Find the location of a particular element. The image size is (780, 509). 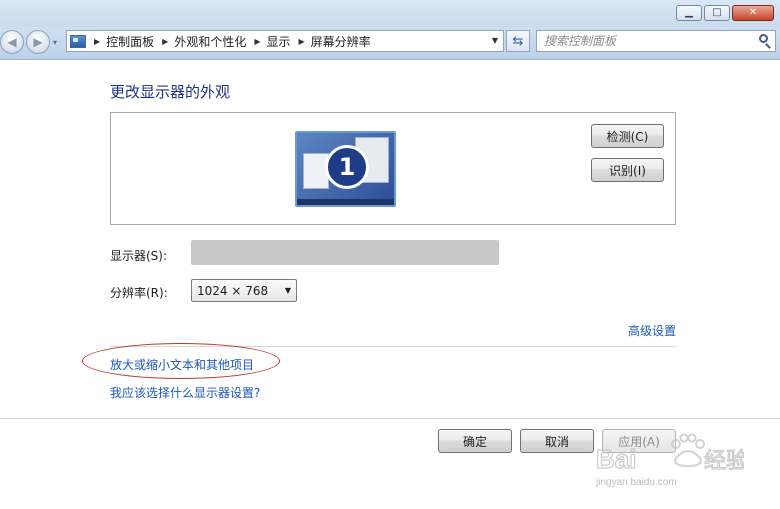

breadcrumb-appearance: 外观和个性化 is located at coordinates (210, 41).